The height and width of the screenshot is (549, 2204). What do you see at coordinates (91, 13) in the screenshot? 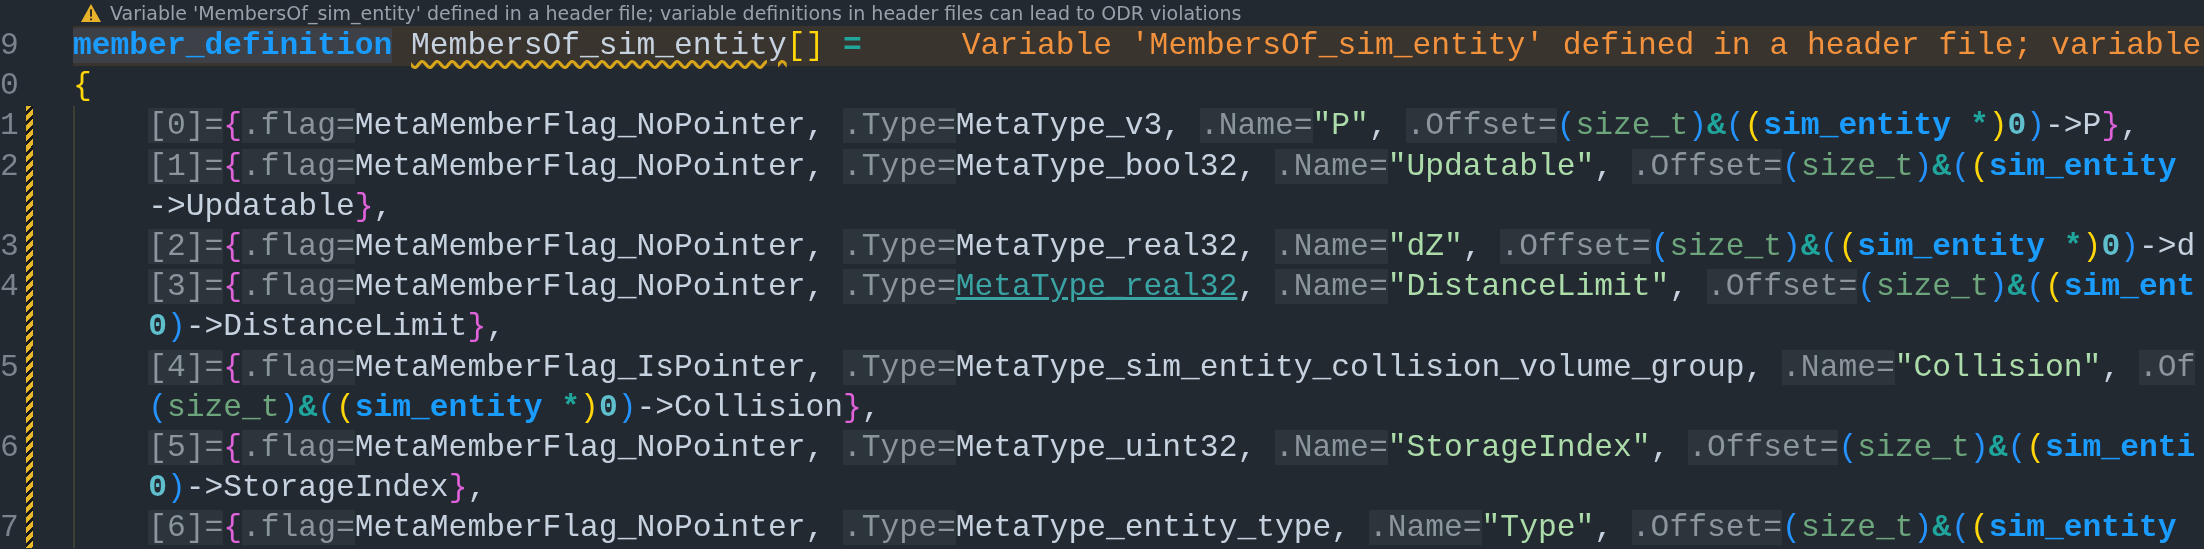
I see `warning-icon` at bounding box center [91, 13].